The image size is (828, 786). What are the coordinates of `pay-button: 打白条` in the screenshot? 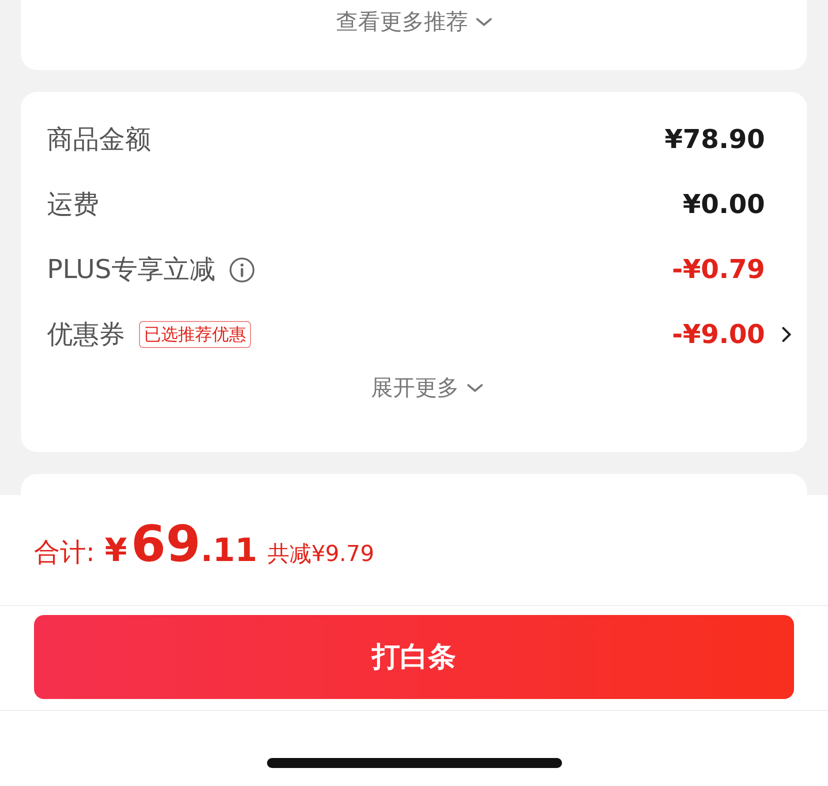 It's located at (414, 657).